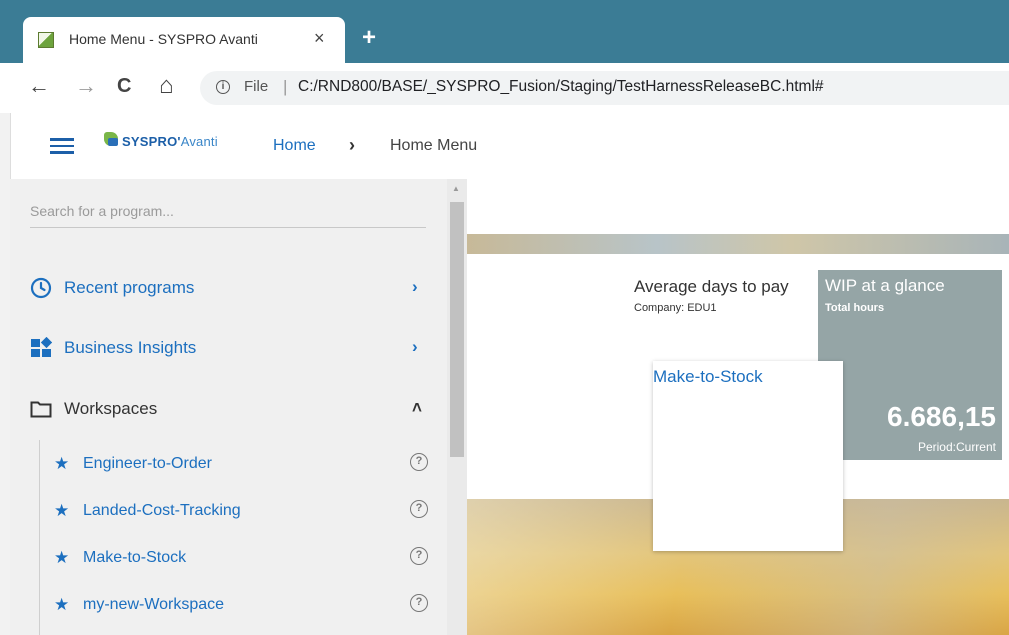  What do you see at coordinates (504, 31) in the screenshot?
I see `browser-tab-bar: Home Menu - SYSPRO Avanti × +` at bounding box center [504, 31].